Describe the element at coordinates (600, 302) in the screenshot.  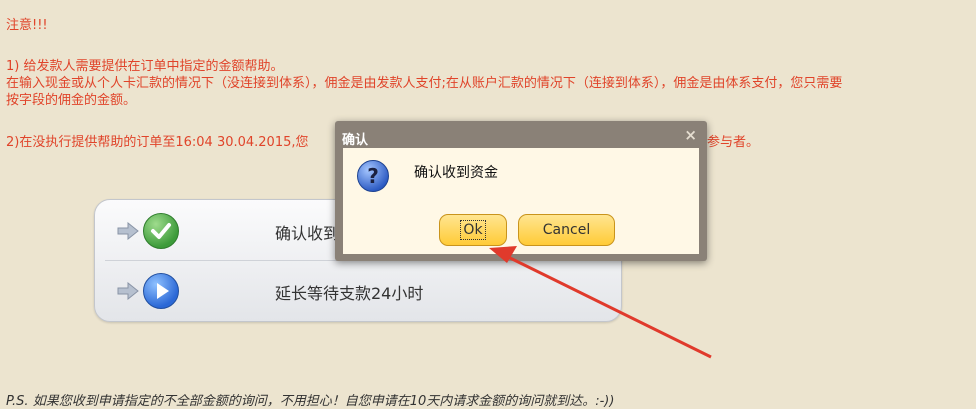
I see `pointer-arrow-icon` at that location.